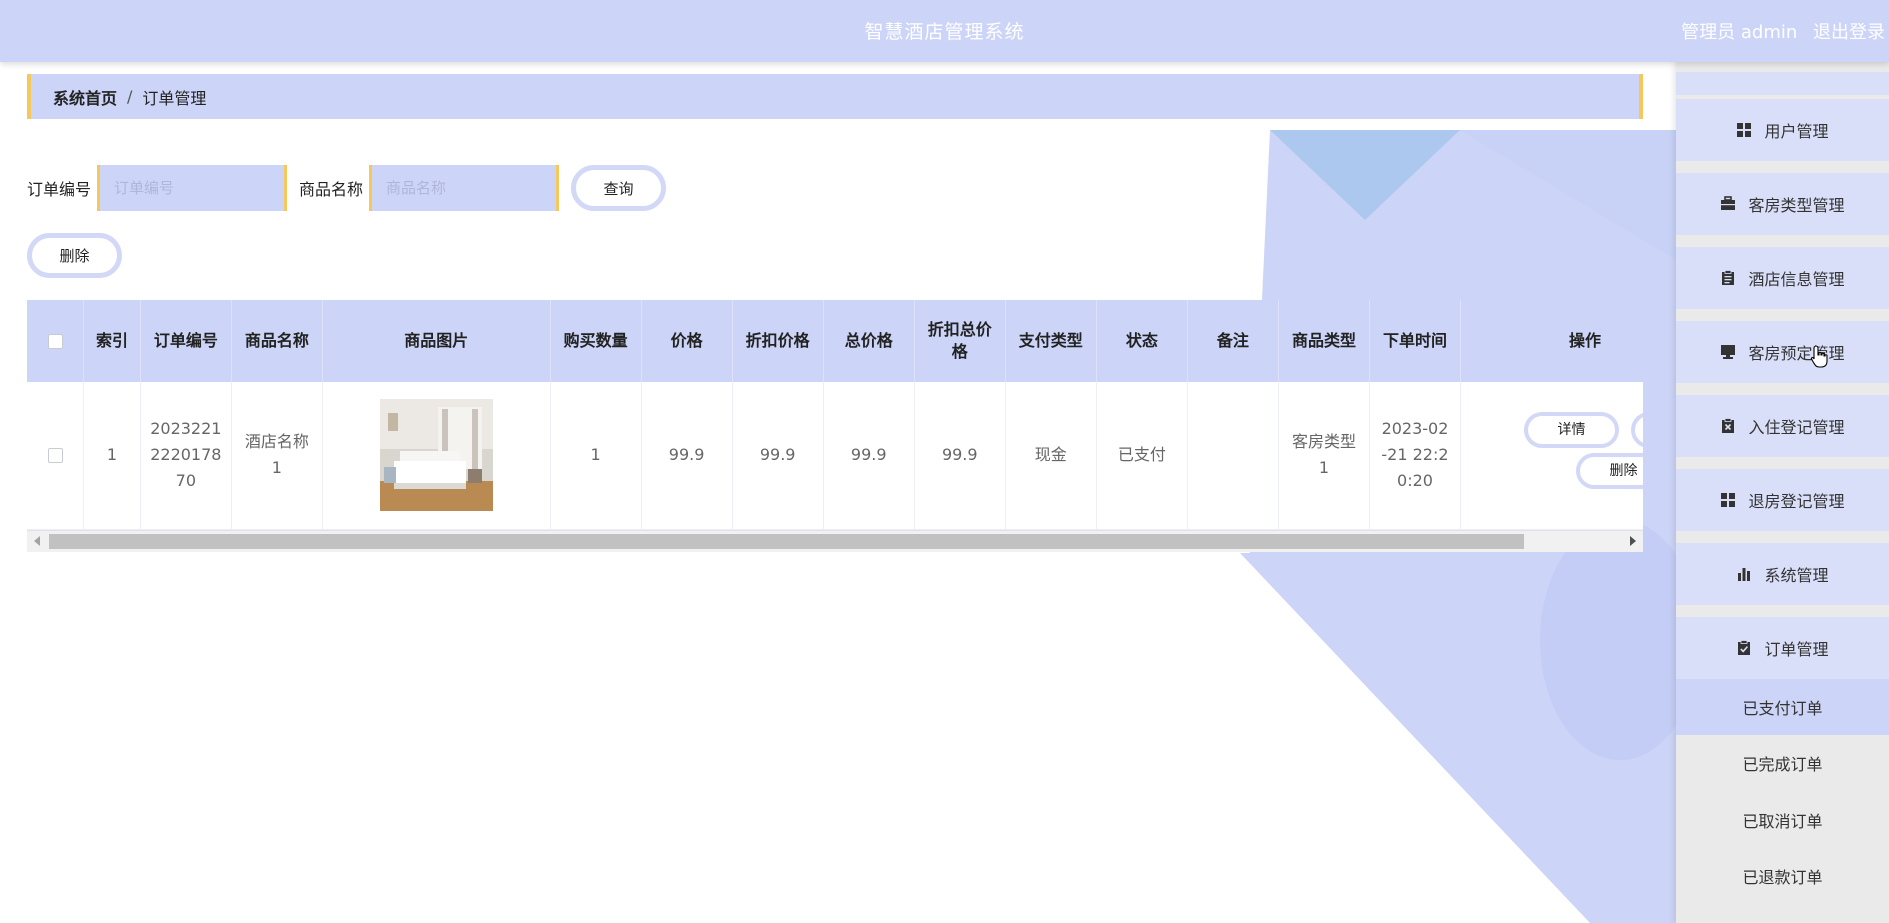  Describe the element at coordinates (112, 341) in the screenshot. I see `col-header-index: 索引` at that location.